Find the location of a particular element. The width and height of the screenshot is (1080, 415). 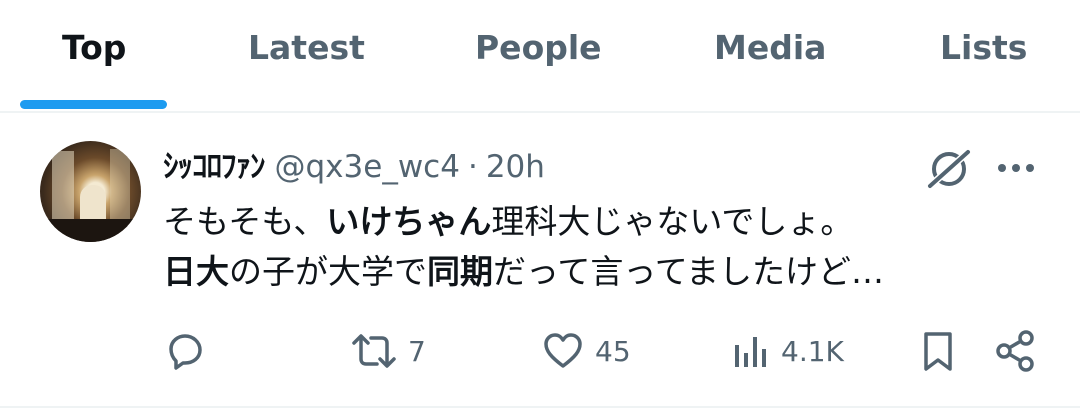

tab-latest: Latest is located at coordinates (306, 48).